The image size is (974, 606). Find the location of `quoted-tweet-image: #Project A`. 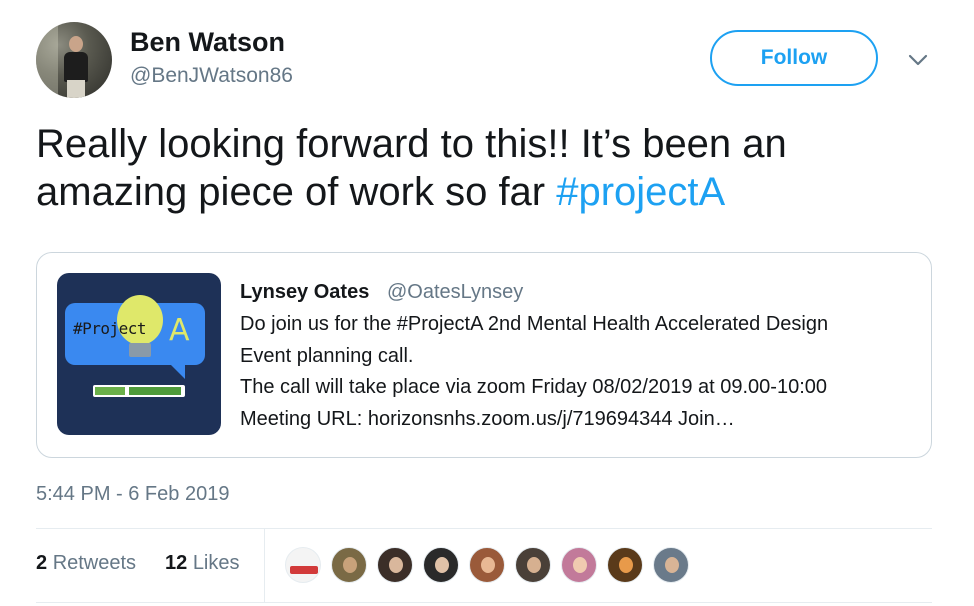

quoted-tweet-image: #Project A is located at coordinates (139, 354).